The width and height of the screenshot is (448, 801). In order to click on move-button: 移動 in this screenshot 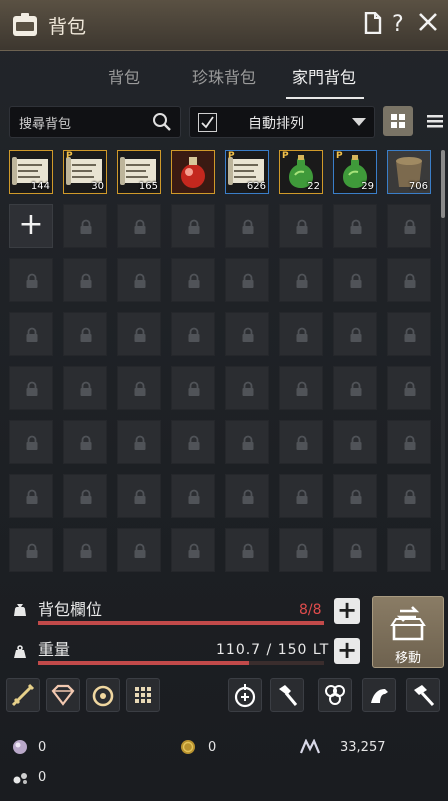, I will do `click(408, 632)`.